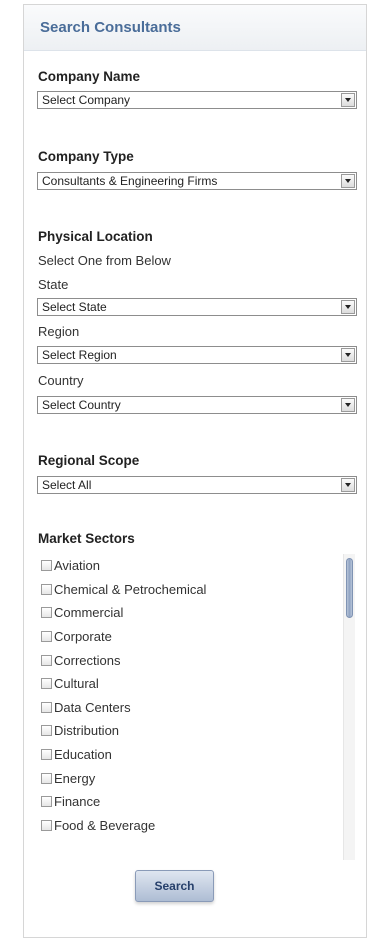 Image resolution: width=372 pixels, height=943 pixels. Describe the element at coordinates (349, 588) in the screenshot. I see `scrollbar-thumb` at that location.